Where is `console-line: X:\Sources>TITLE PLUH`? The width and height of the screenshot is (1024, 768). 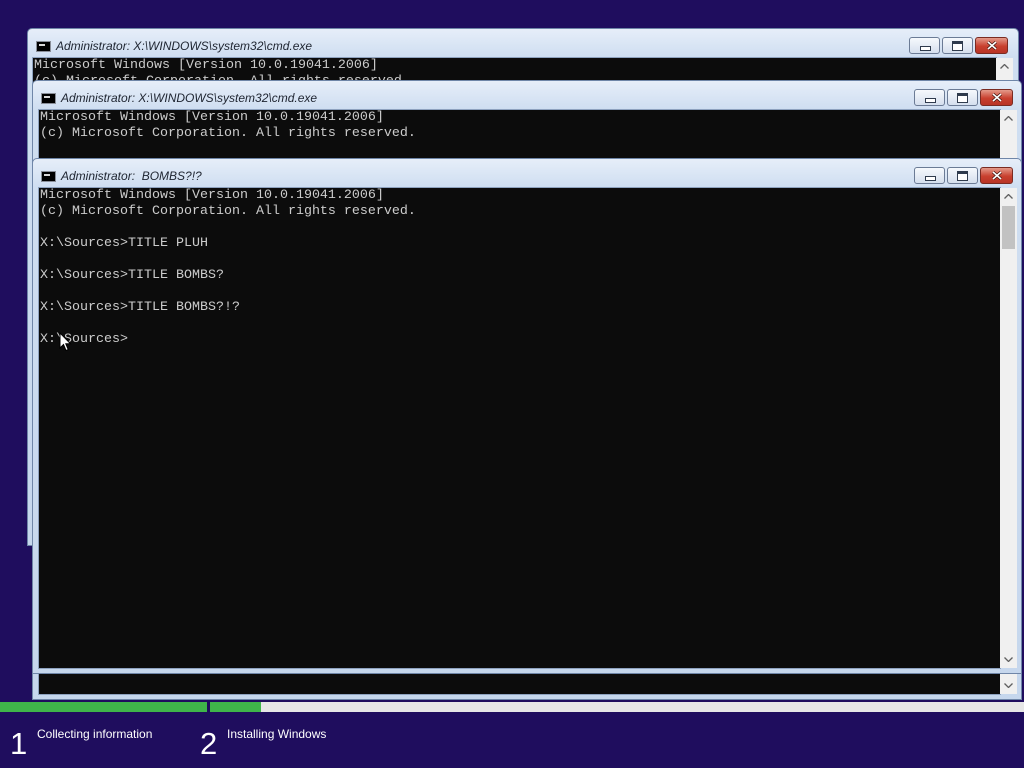
console-line: X:\Sources>TITLE PLUH is located at coordinates (124, 243).